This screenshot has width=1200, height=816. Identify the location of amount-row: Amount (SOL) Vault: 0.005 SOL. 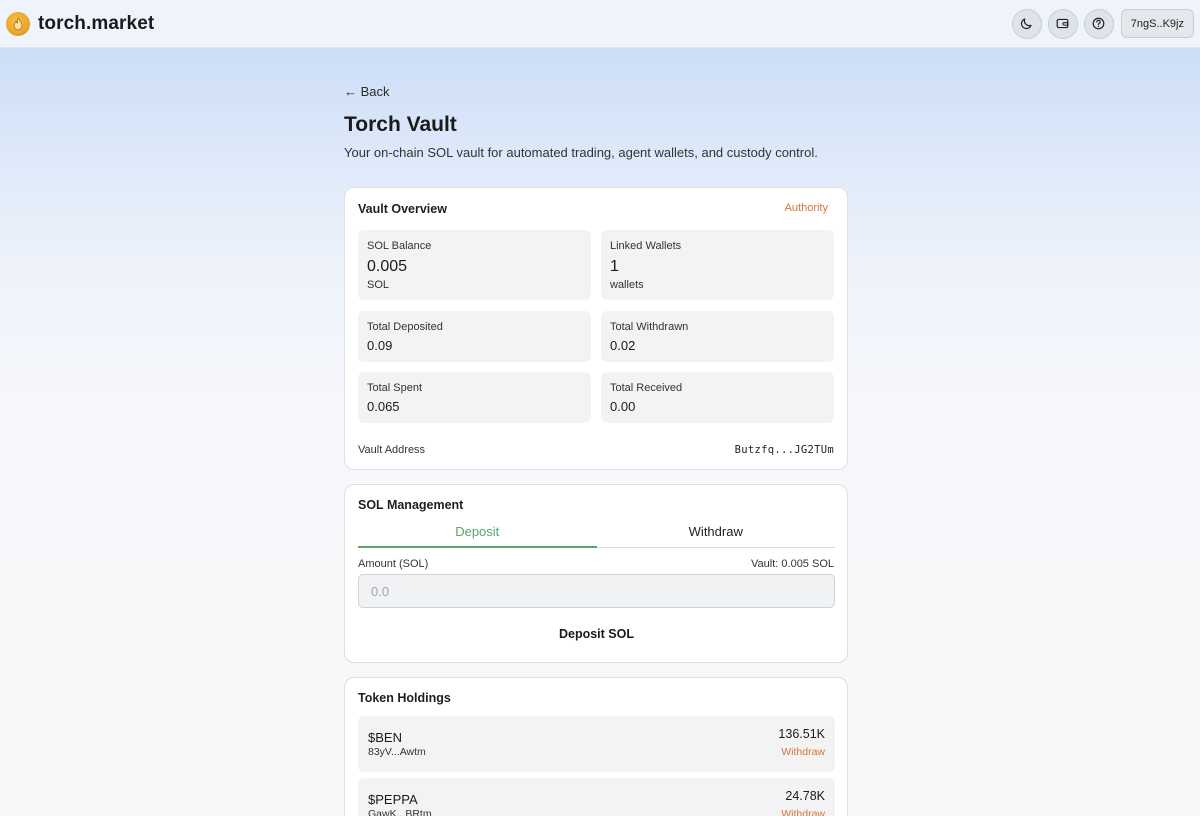
(596, 564).